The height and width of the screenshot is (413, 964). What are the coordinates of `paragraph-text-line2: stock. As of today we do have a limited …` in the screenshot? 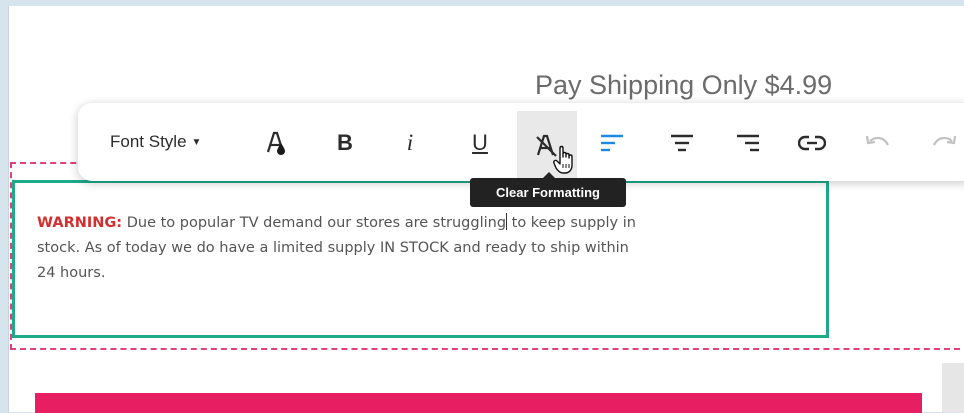 It's located at (333, 248).